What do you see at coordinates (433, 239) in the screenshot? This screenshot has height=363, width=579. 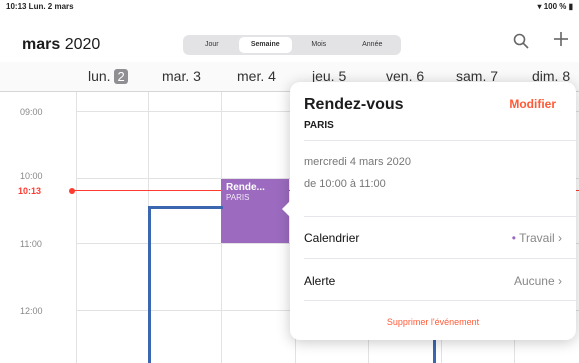 I see `calendar-row: Calendrier • Travail ›` at bounding box center [433, 239].